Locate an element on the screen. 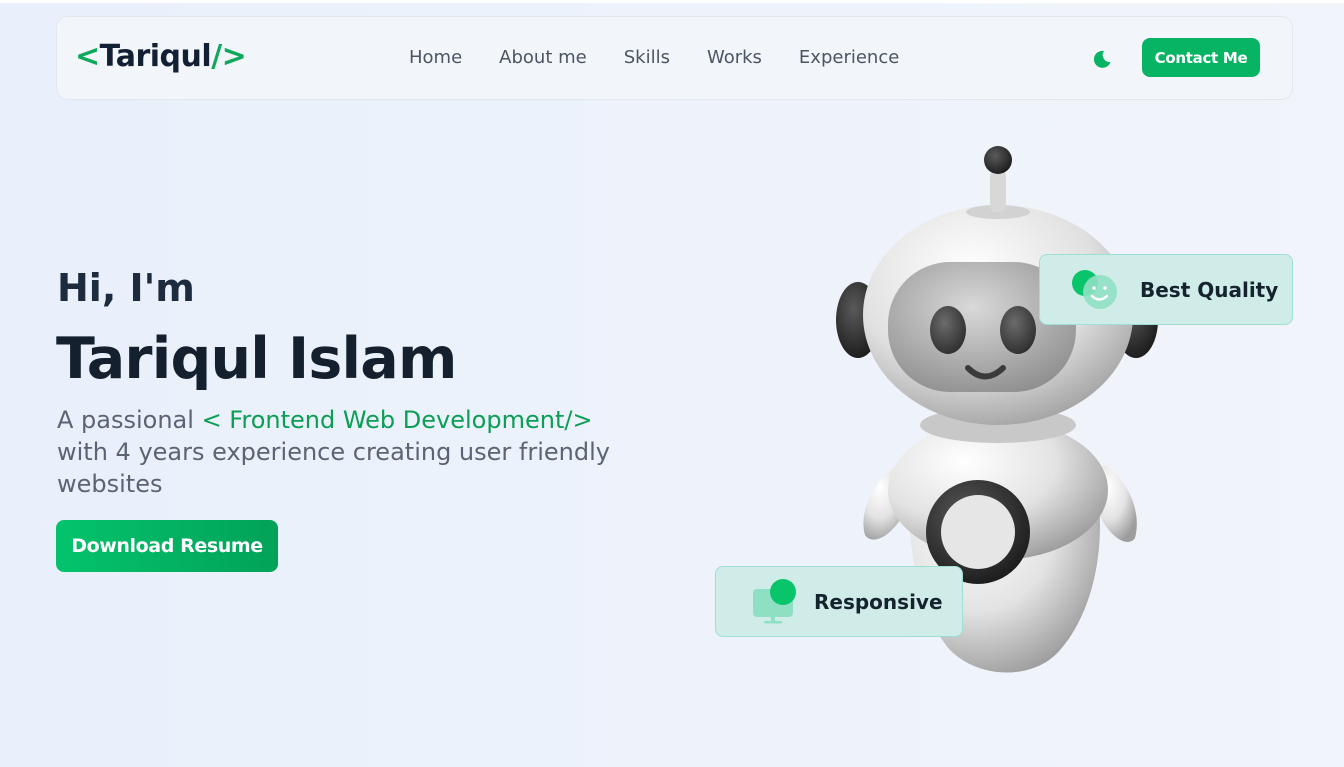 This screenshot has height=767, width=1344. responsive-label: Responsive is located at coordinates (878, 601).